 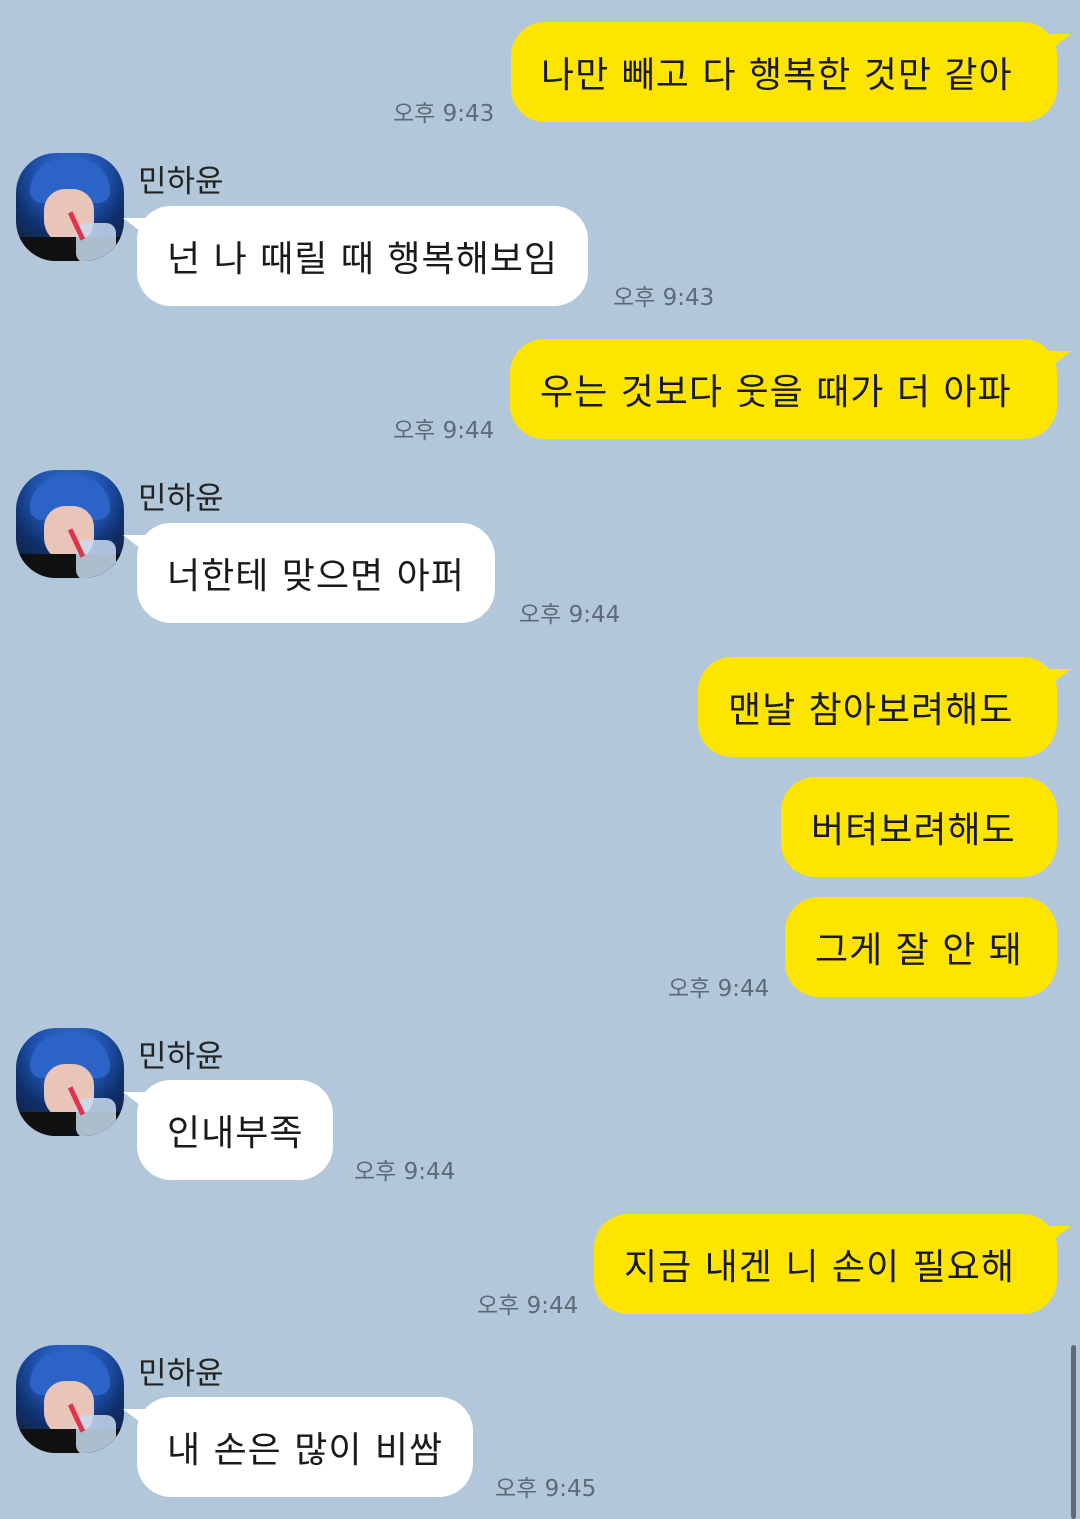 I want to click on my-message-bubble: 우는 것보다 웃을 때가 더 아파, so click(x=790, y=389).